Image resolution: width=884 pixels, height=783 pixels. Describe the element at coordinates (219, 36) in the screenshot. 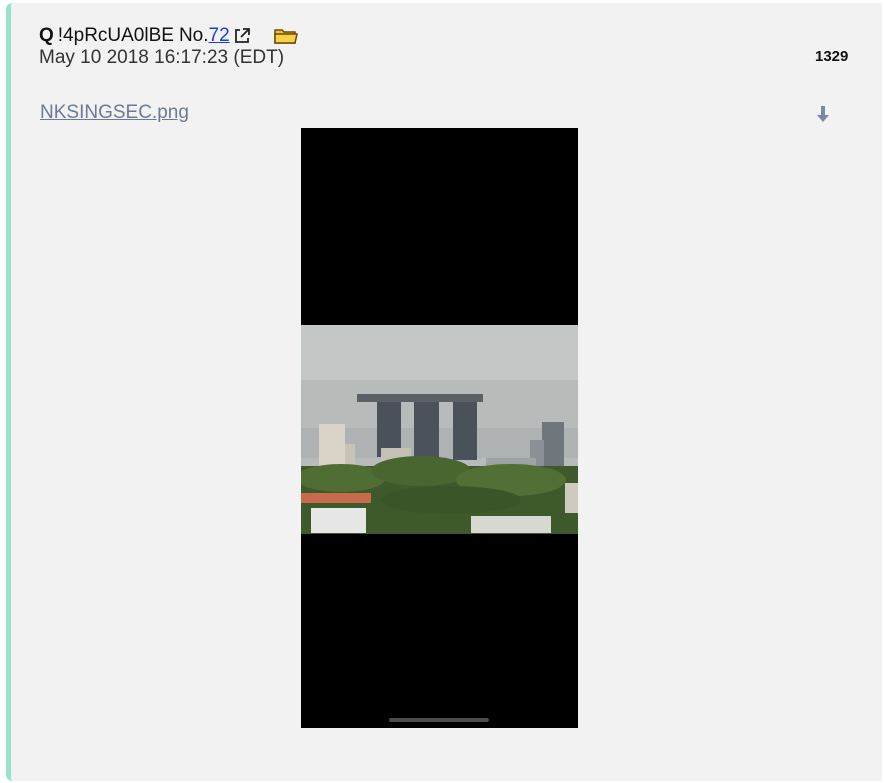

I see `post-number-link: 72` at that location.